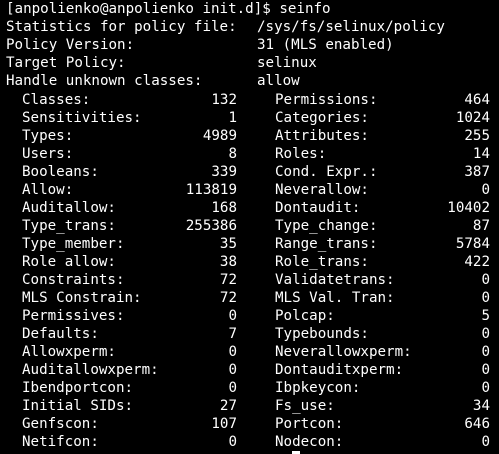  What do you see at coordinates (335, 280) in the screenshot?
I see `stat-label: Validatetrans:` at bounding box center [335, 280].